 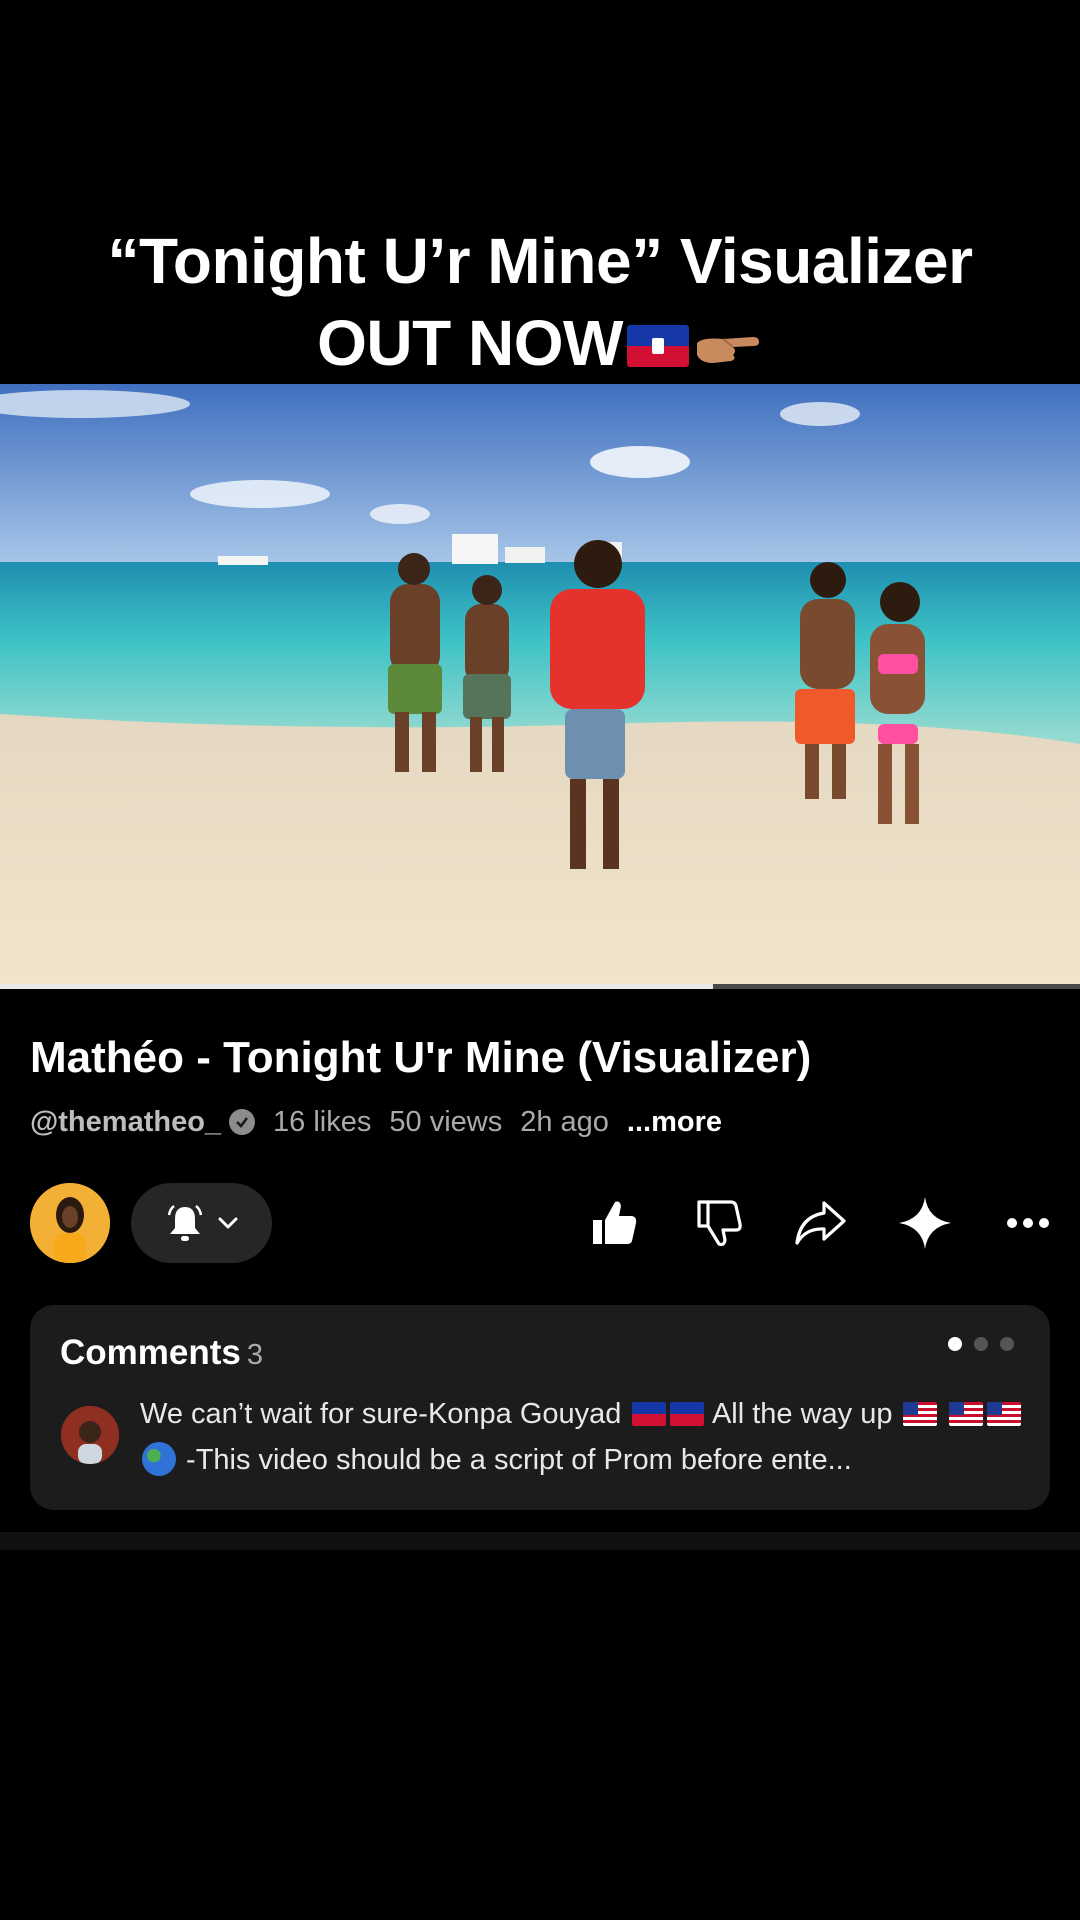 What do you see at coordinates (955, 1344) in the screenshot?
I see `page-dot-active` at bounding box center [955, 1344].